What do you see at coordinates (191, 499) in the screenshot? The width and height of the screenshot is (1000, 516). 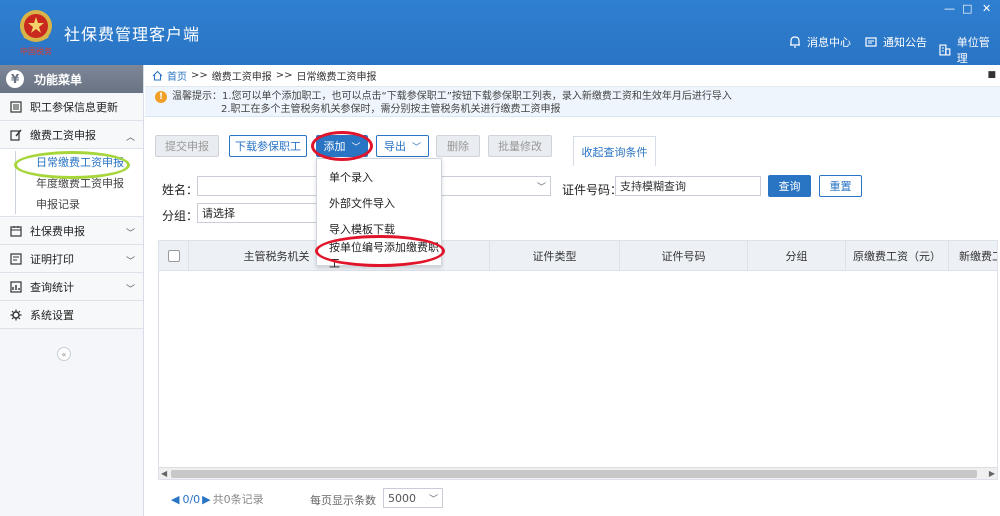 I see `page-indicator: 0/0` at bounding box center [191, 499].